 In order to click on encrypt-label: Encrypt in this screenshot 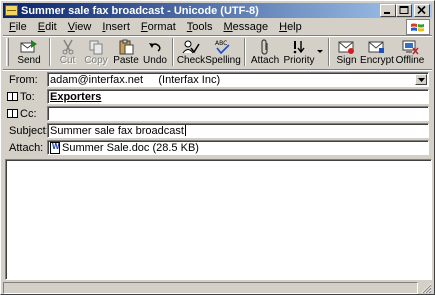, I will do `click(377, 60)`.